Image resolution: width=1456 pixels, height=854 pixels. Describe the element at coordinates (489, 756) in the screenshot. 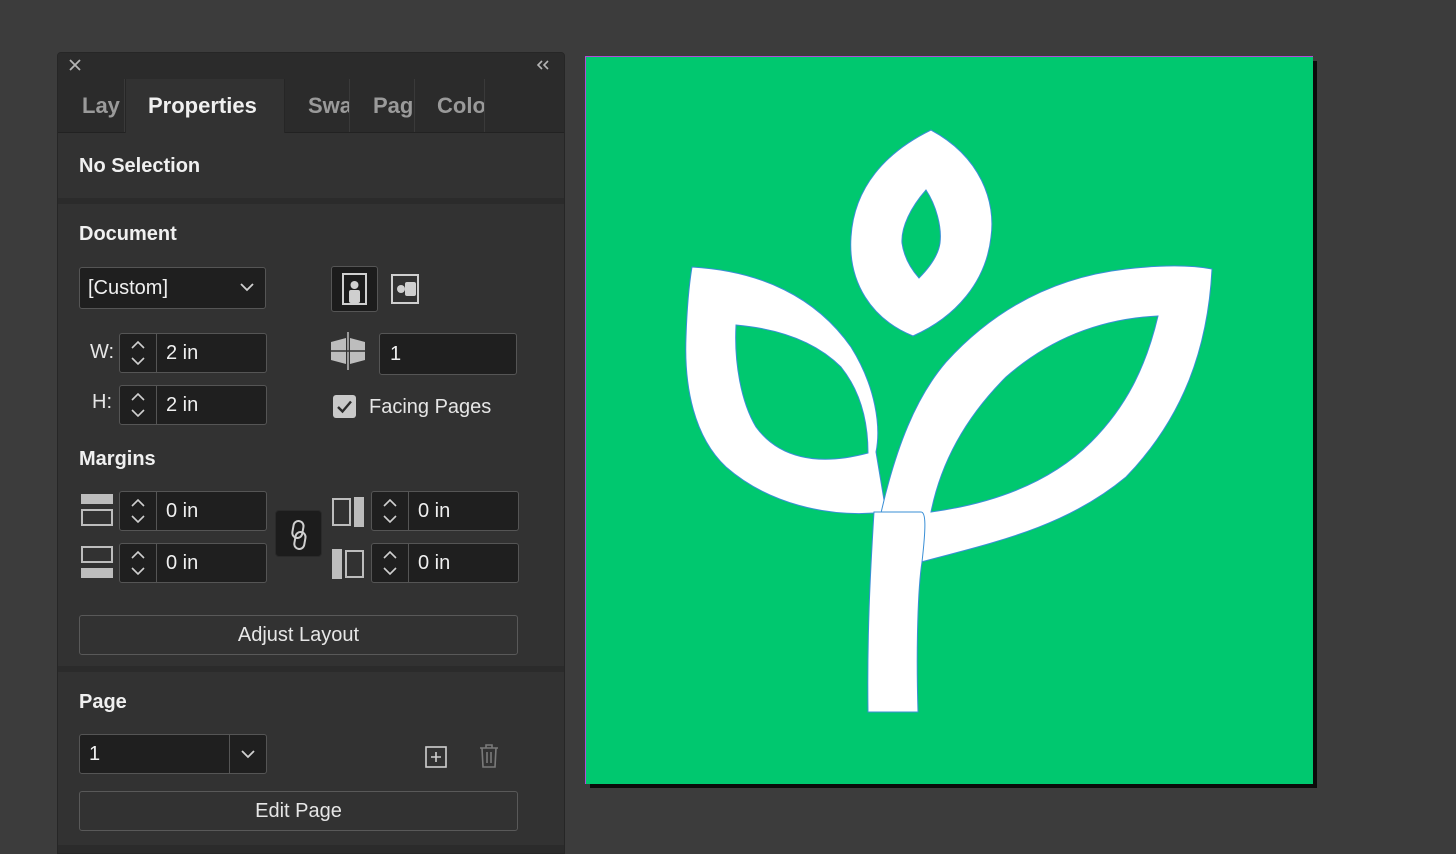

I see `trash-icon` at that location.